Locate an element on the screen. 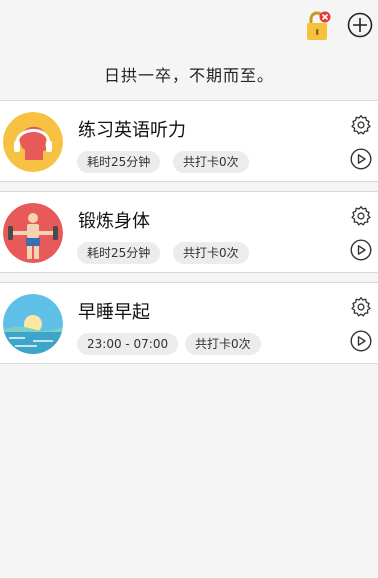 The width and height of the screenshot is (378, 578). habit-card-sleep: 早睡早起 23:00 - 07:00 共打卡0次 is located at coordinates (189, 323).